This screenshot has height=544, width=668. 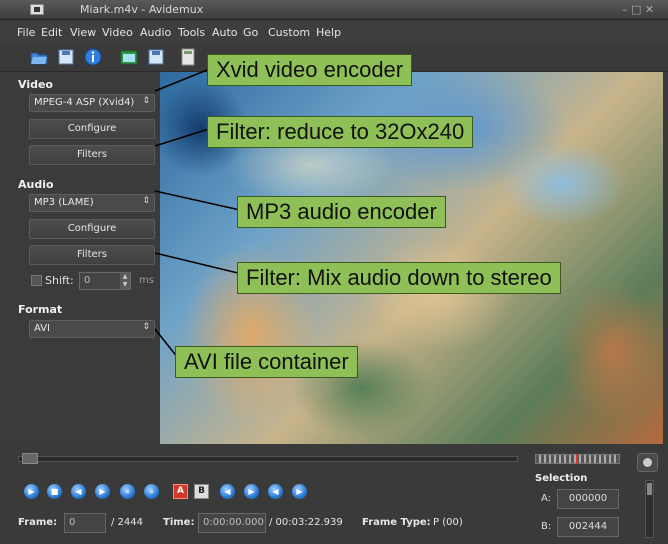 What do you see at coordinates (36, 184) in the screenshot?
I see `audio-section-title: Audio` at bounding box center [36, 184].